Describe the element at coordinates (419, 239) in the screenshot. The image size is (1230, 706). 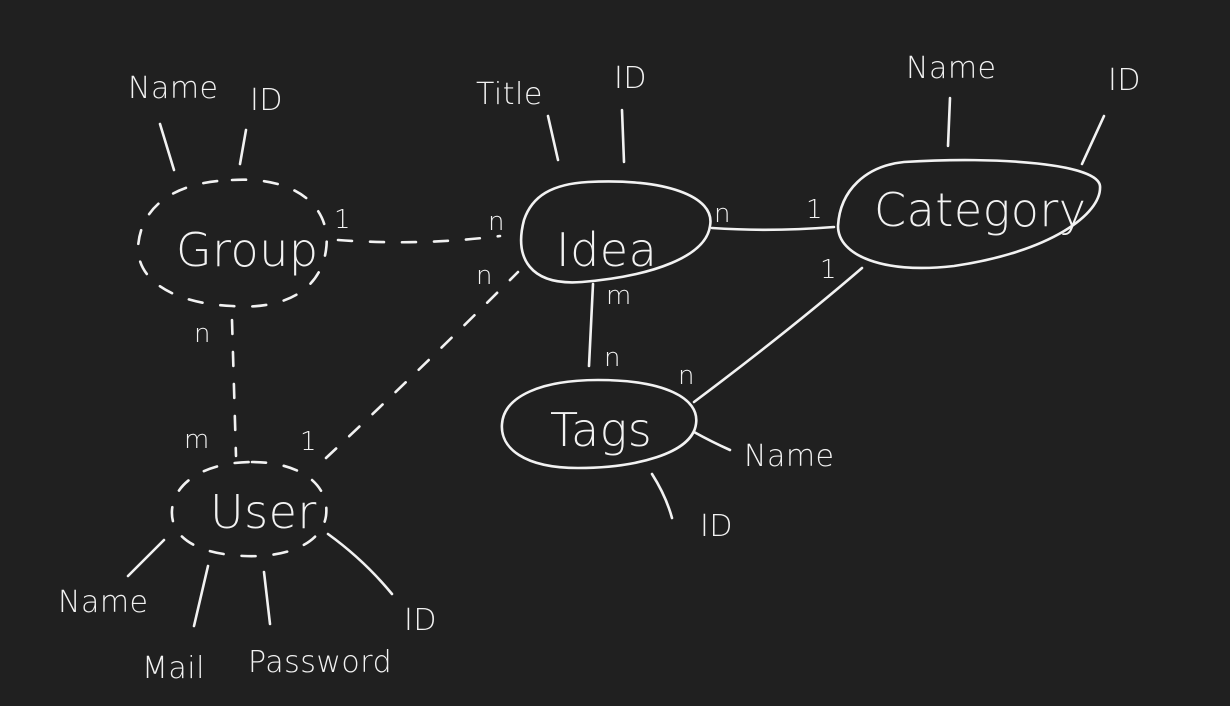
I see `relationship-line-group-idea` at that location.